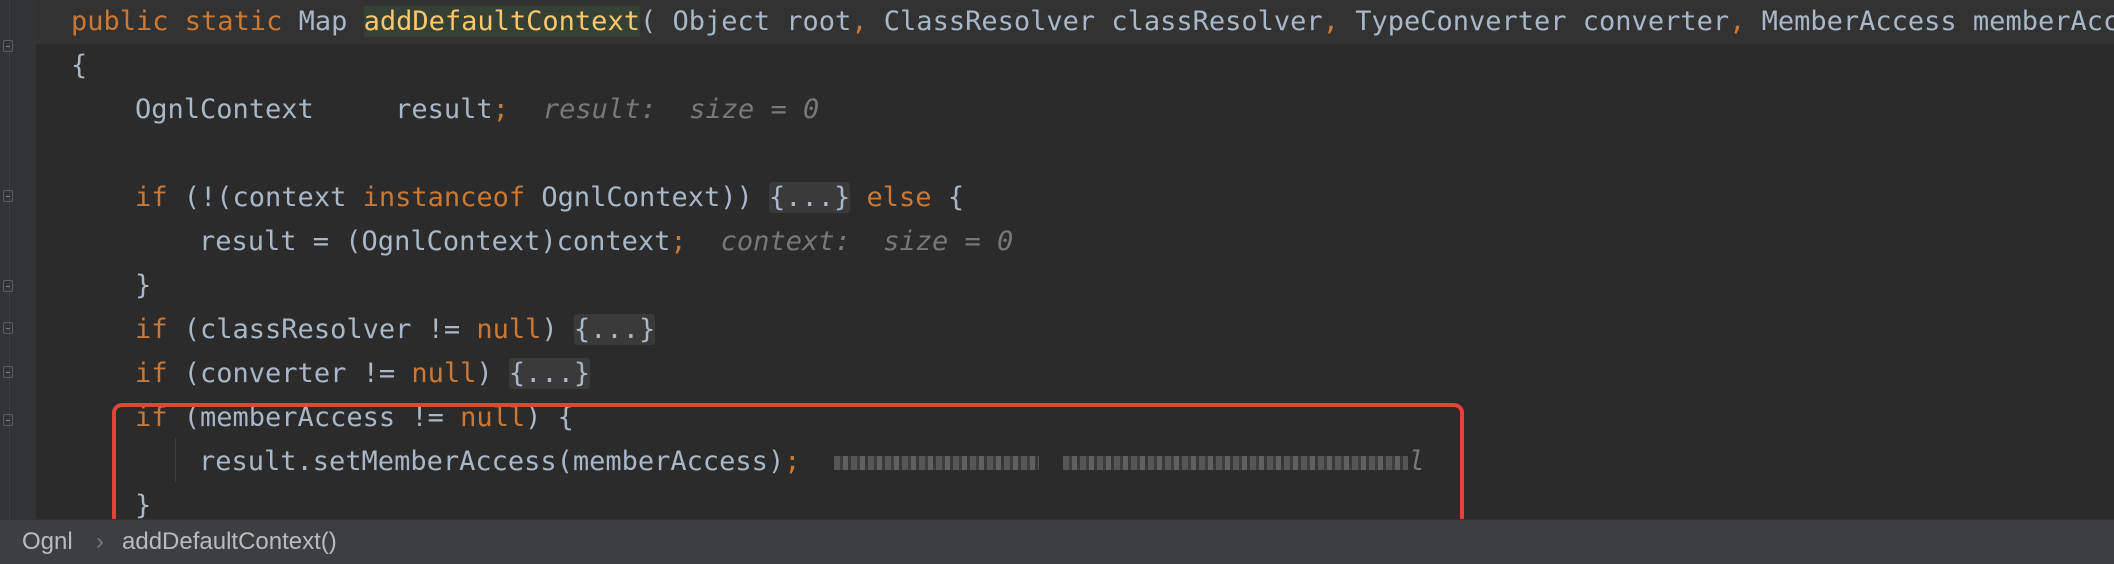 This screenshot has width=2114, height=564. I want to click on code-line-declaration: OgnlContext result; result: size = 0, so click(1075, 110).